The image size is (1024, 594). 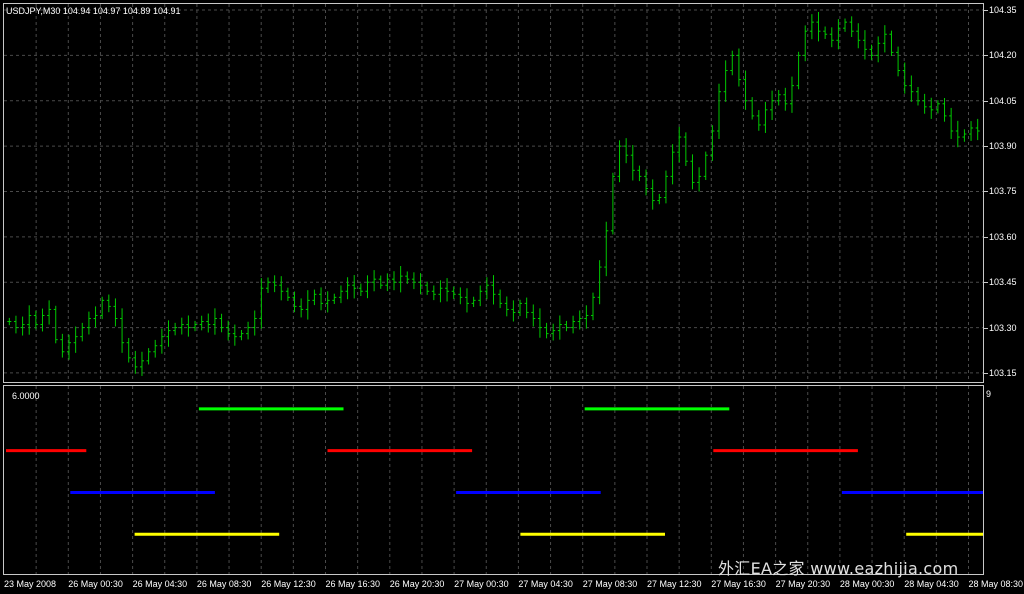 What do you see at coordinates (838, 568) in the screenshot?
I see `watermark: 外汇EA之家 www.eazhijia.com` at bounding box center [838, 568].